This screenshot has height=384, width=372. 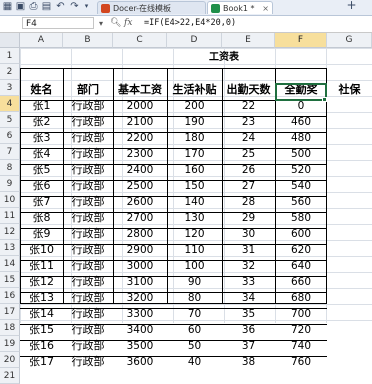 I want to click on row-header-17: 17, so click(x=10, y=312).